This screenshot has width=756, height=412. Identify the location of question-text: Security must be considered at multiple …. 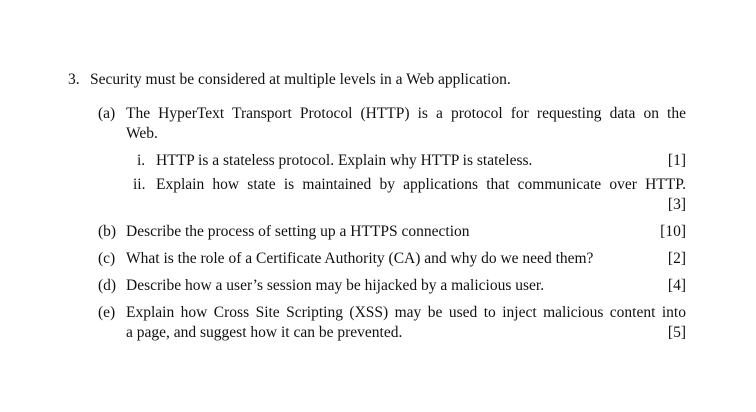
(300, 79).